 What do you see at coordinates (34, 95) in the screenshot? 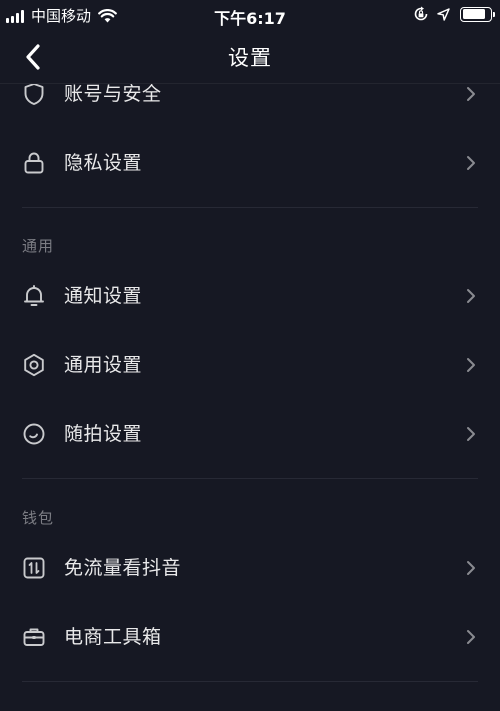
I see `shield-icon` at bounding box center [34, 95].